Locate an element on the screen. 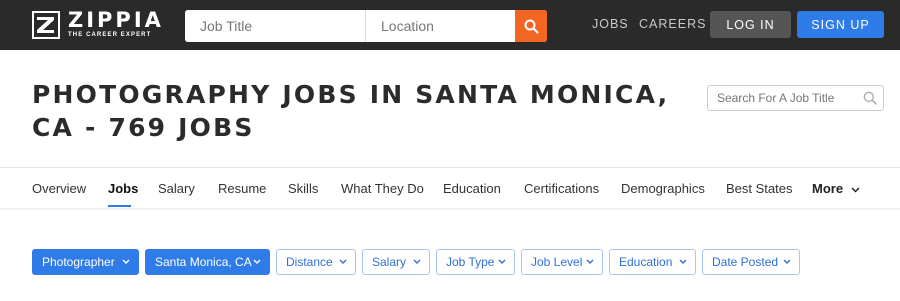  filter-job-level: Job Level is located at coordinates (562, 262).